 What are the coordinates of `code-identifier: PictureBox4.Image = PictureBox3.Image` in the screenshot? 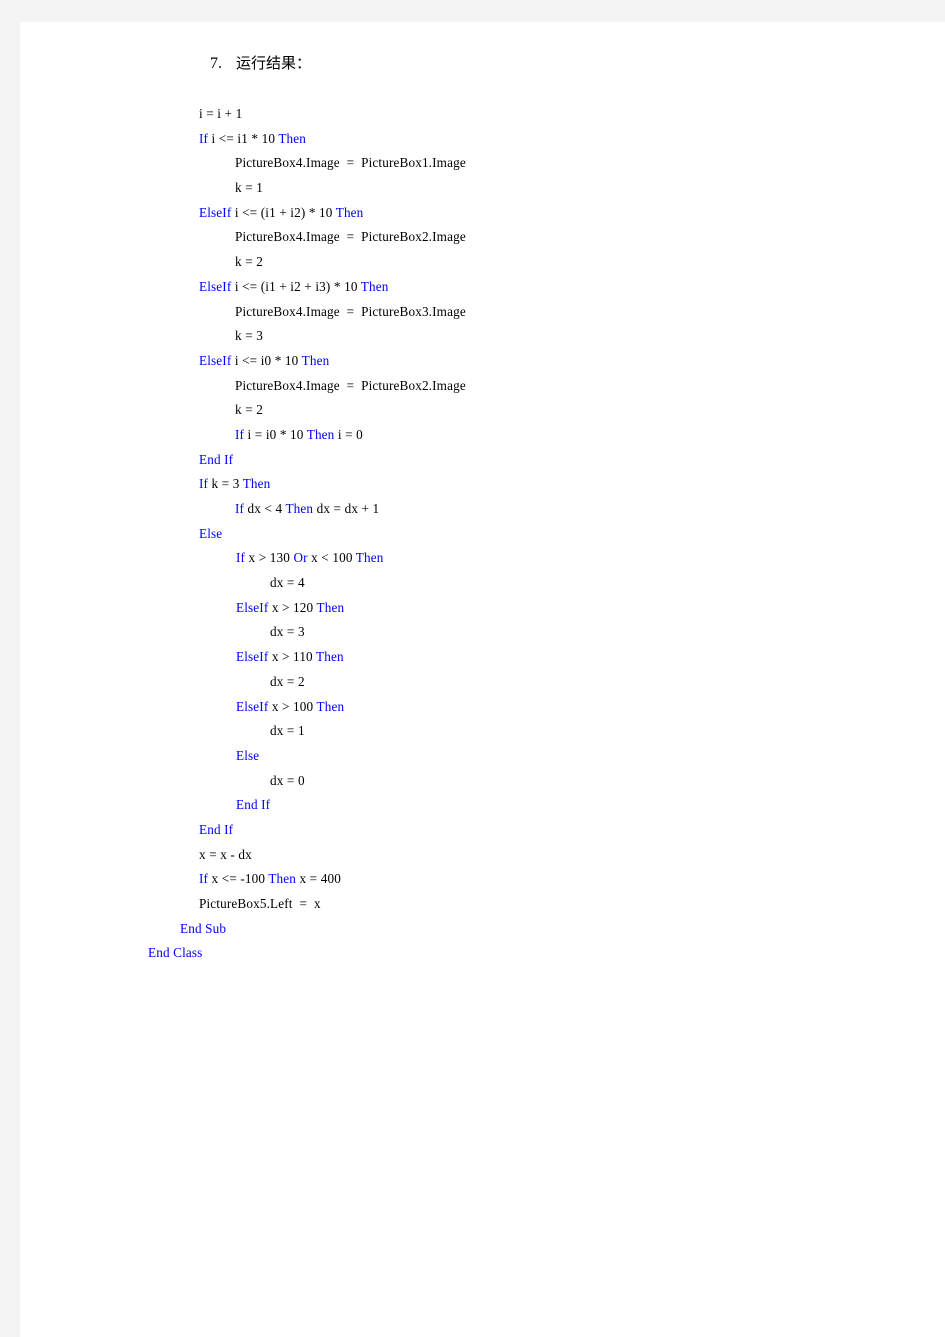 It's located at (350, 311).